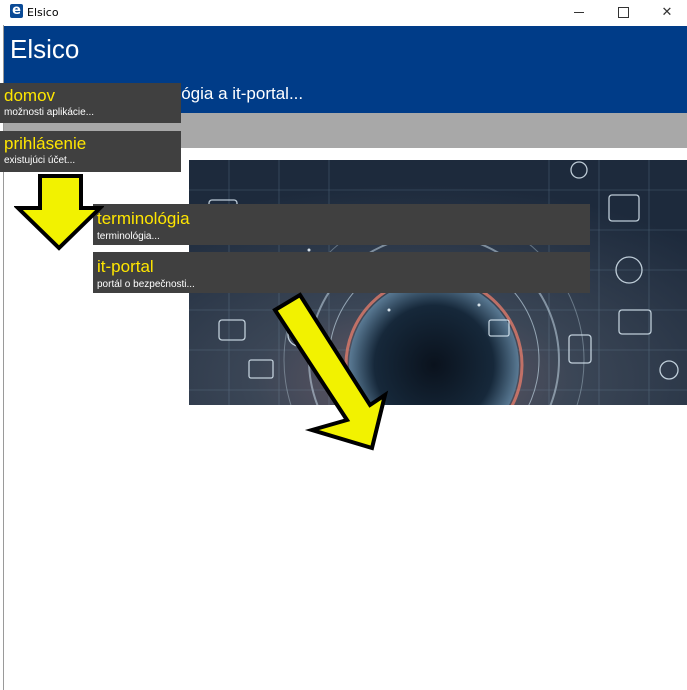 The height and width of the screenshot is (690, 687). I want to click on app-e-icon: e, so click(16, 11).